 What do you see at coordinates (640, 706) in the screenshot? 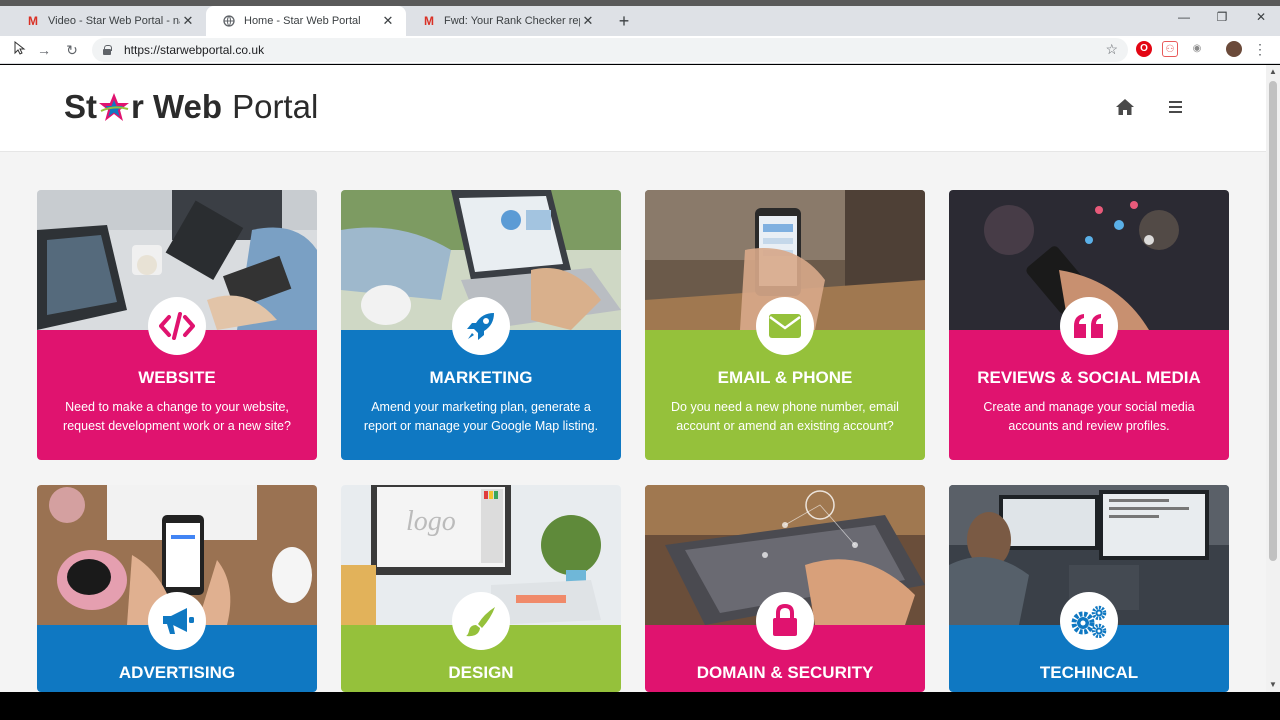
I see `bottom-bar` at bounding box center [640, 706].